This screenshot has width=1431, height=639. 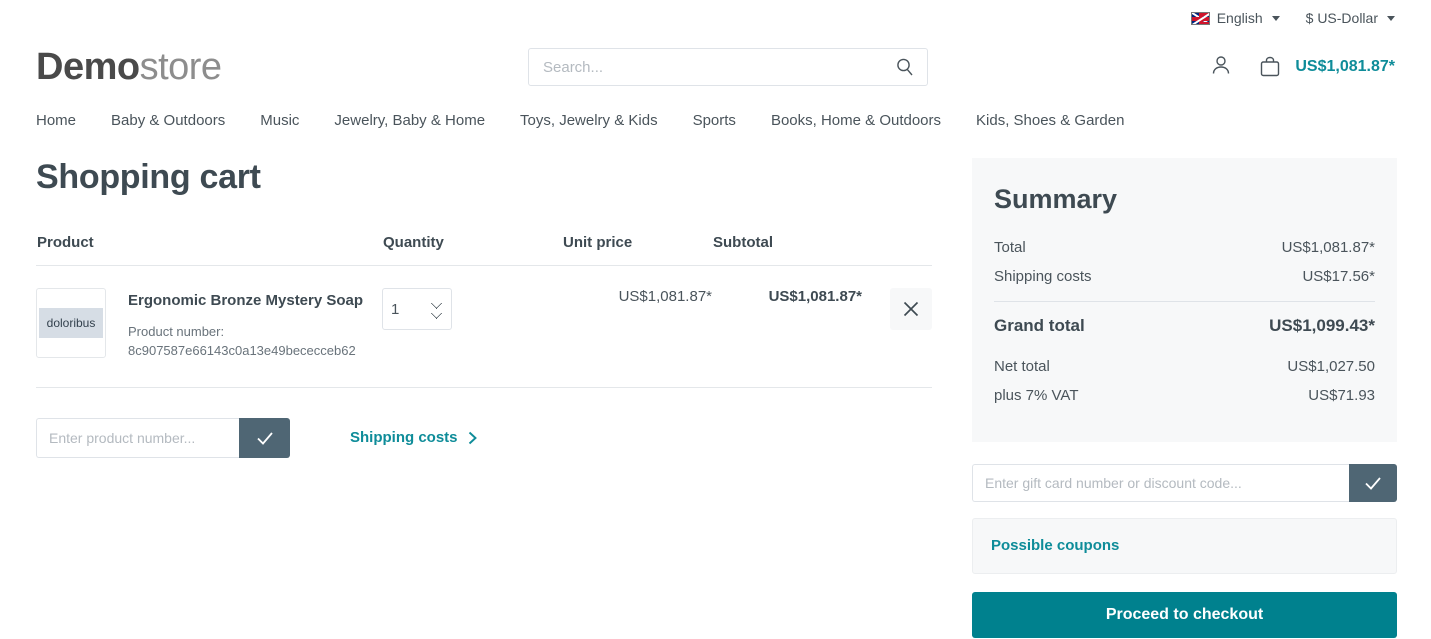 I want to click on remove-item-button, so click(x=911, y=309).